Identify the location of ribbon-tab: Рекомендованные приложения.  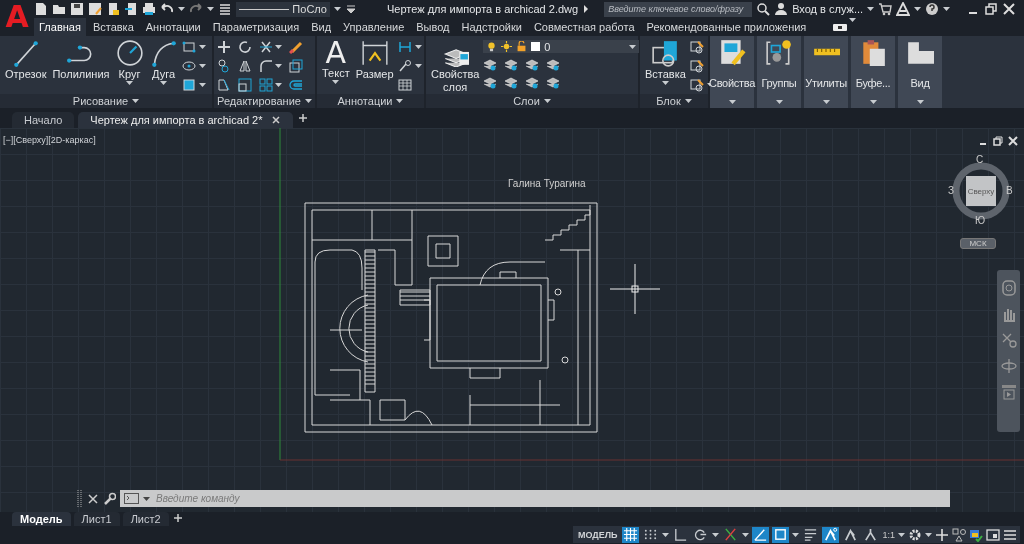
(726, 27).